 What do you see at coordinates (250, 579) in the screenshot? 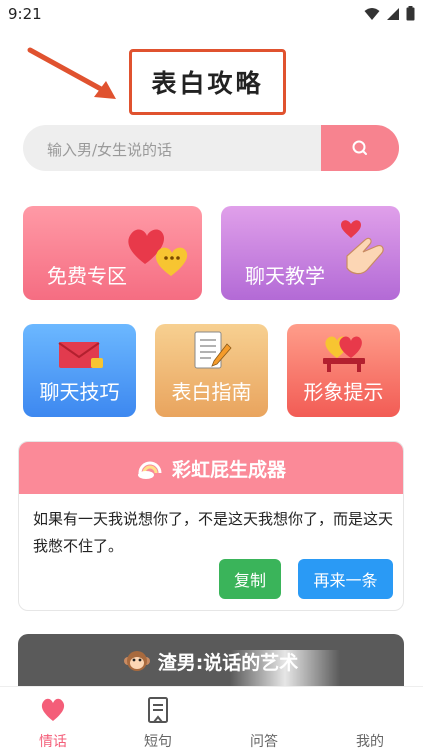
I see `copy-button: 复制` at bounding box center [250, 579].